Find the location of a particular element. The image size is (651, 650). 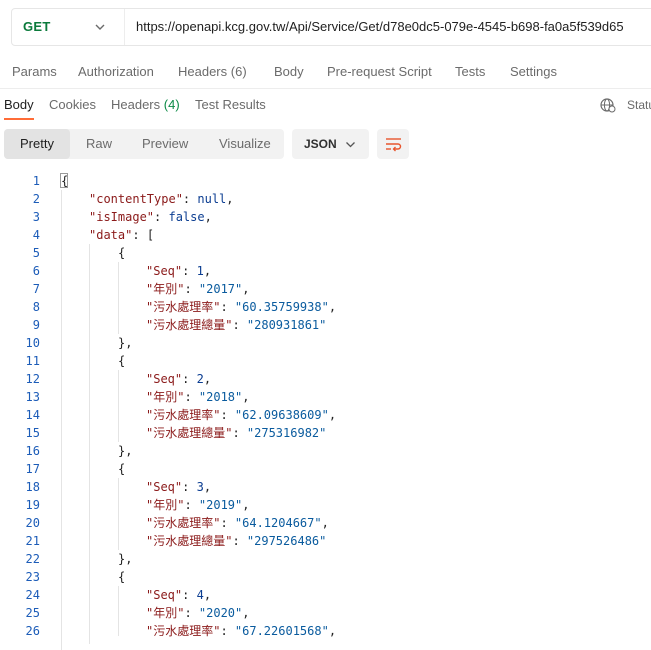

tab-pre-request-script: Pre-request Script is located at coordinates (379, 71).